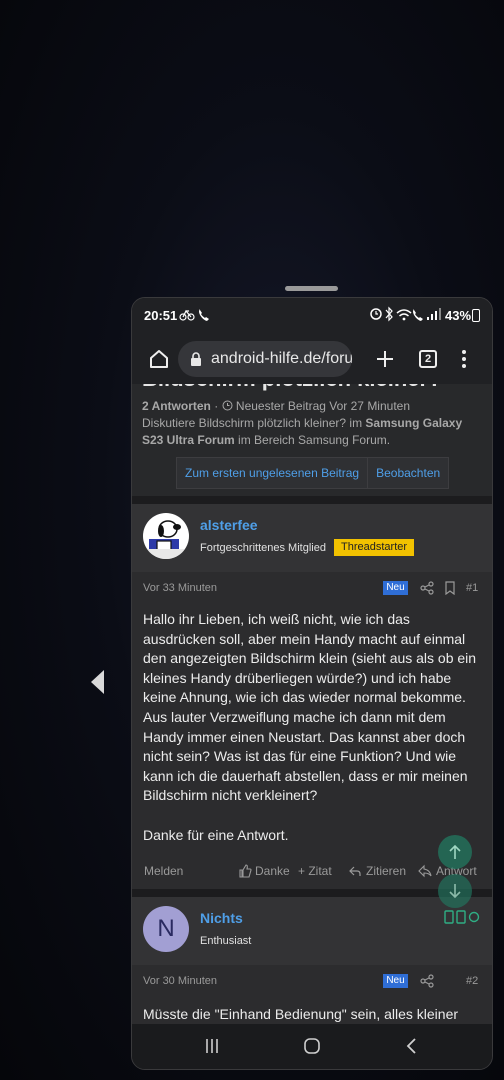  I want to click on scroll-up-button, so click(455, 852).